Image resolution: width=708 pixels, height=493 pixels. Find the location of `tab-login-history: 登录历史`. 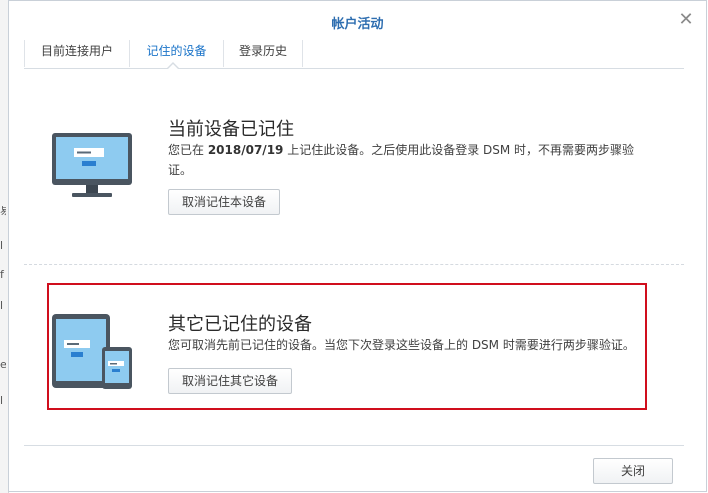

tab-login-history: 登录历史 is located at coordinates (263, 53).